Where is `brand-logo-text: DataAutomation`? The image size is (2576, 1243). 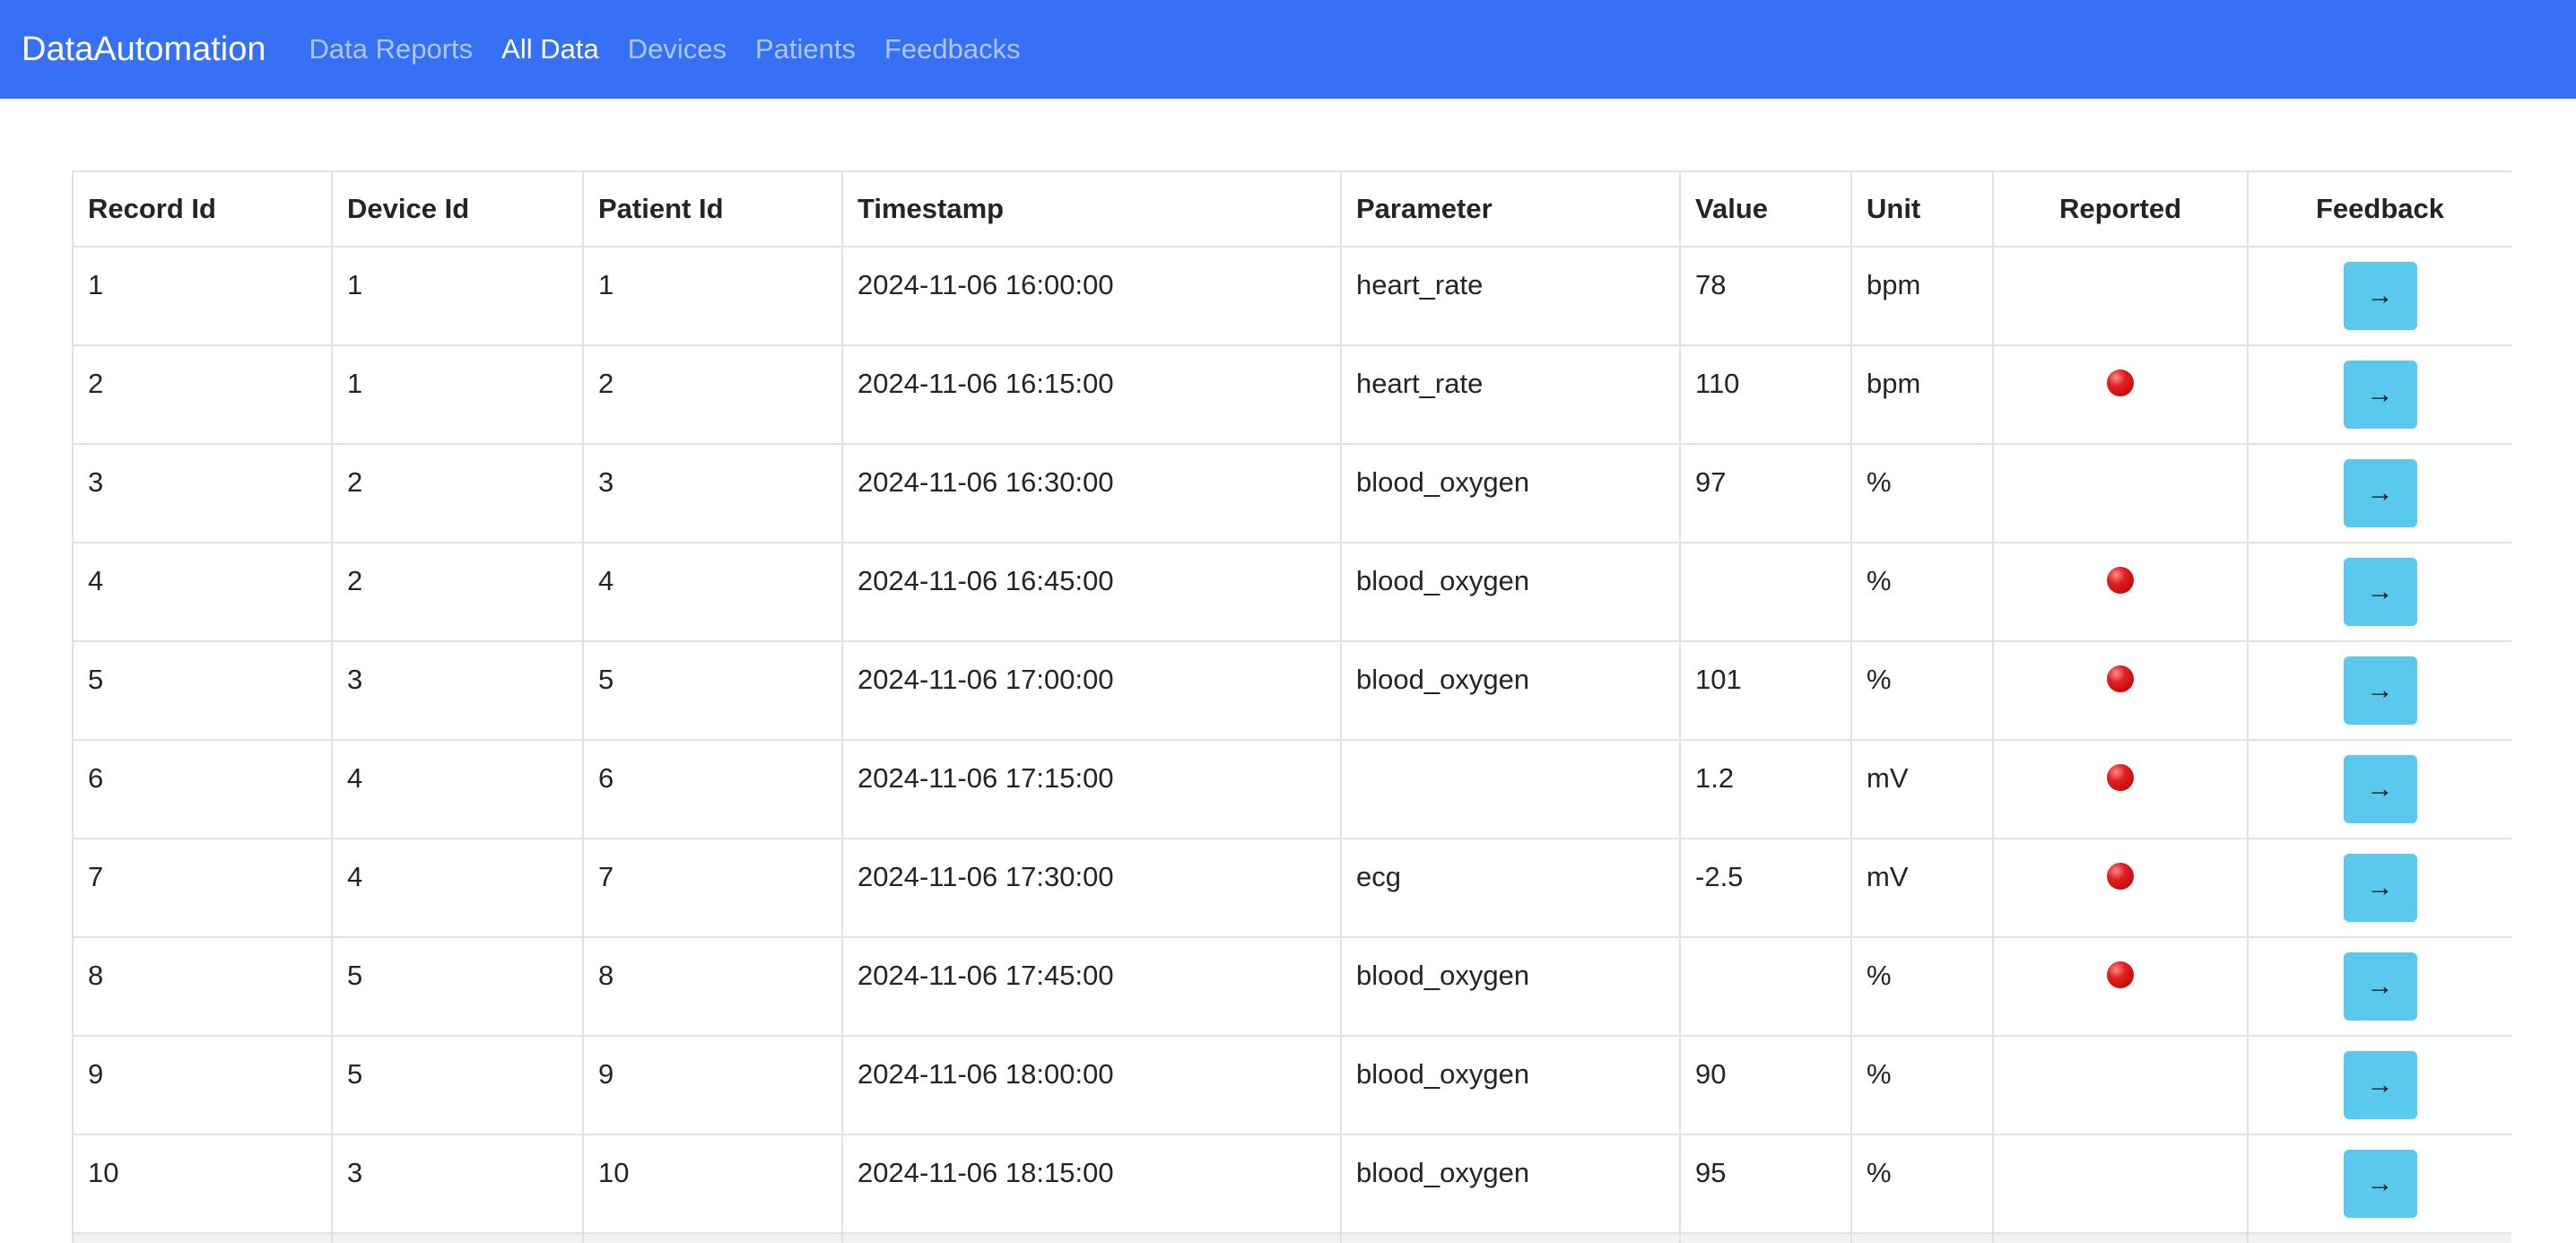 brand-logo-text: DataAutomation is located at coordinates (144, 49).